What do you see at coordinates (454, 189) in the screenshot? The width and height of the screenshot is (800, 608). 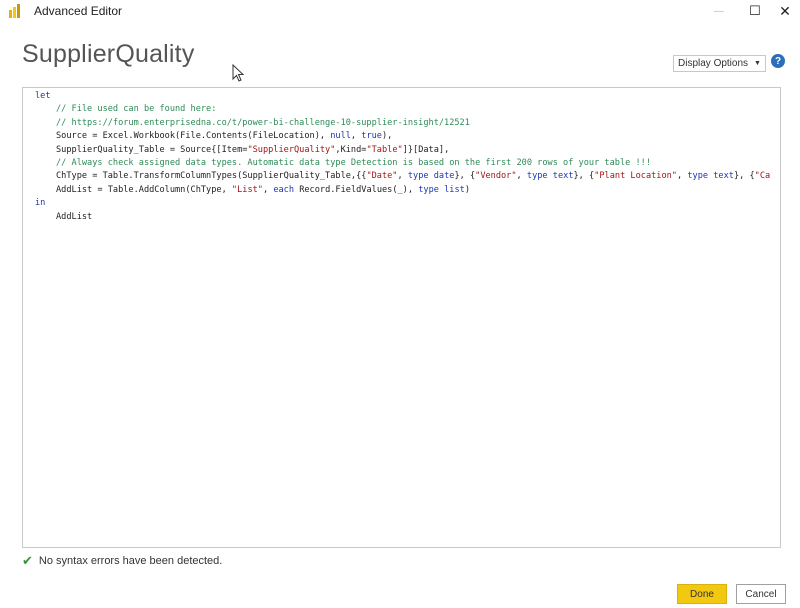 I see `code-token: list` at bounding box center [454, 189].